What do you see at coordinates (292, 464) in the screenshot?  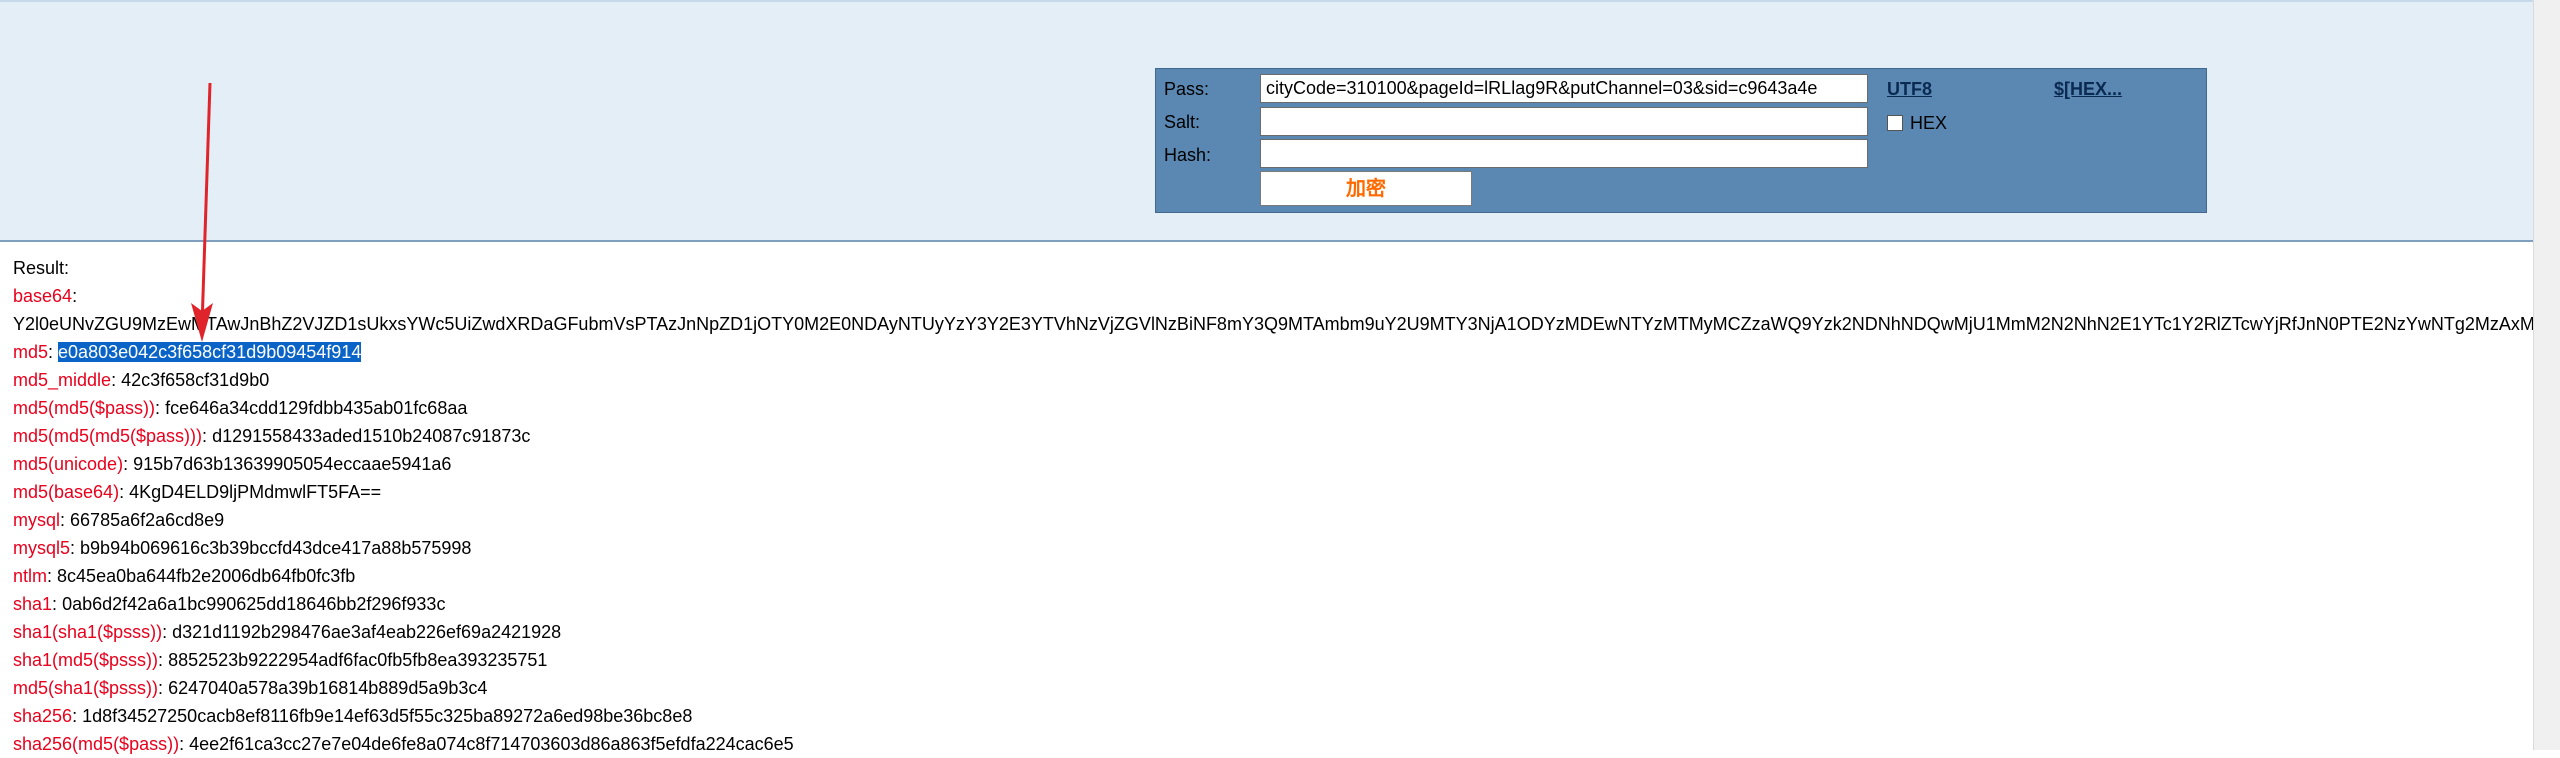 I see `result-value: 915b7d63b13639905054eccaae5941a6` at bounding box center [292, 464].